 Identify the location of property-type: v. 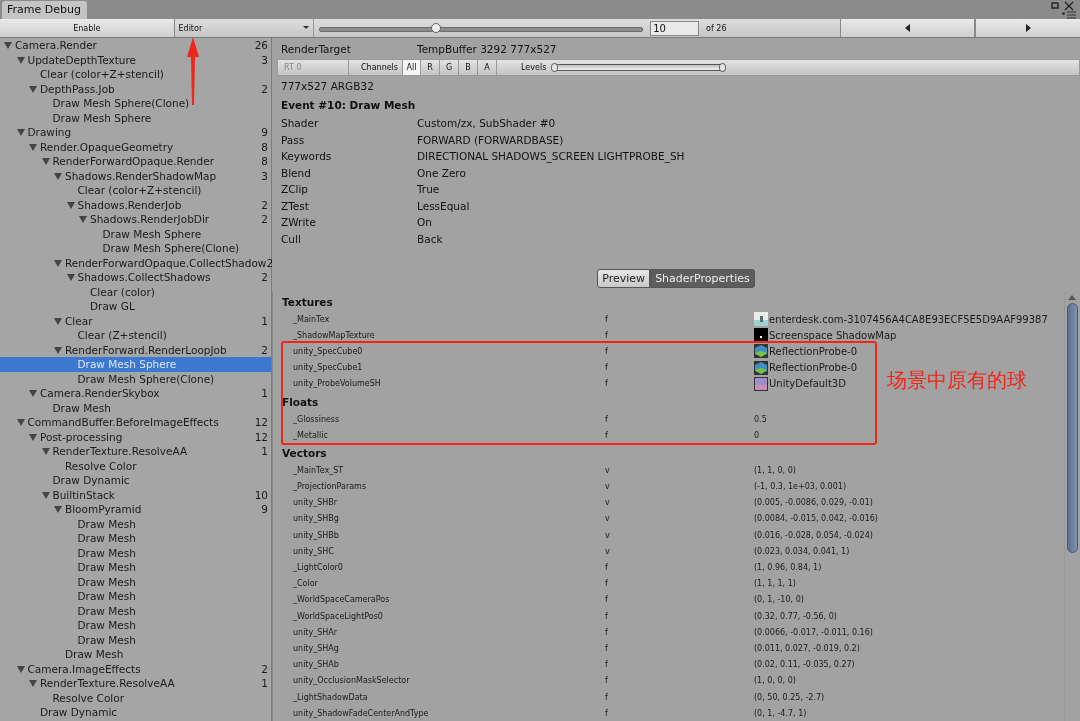
(608, 551).